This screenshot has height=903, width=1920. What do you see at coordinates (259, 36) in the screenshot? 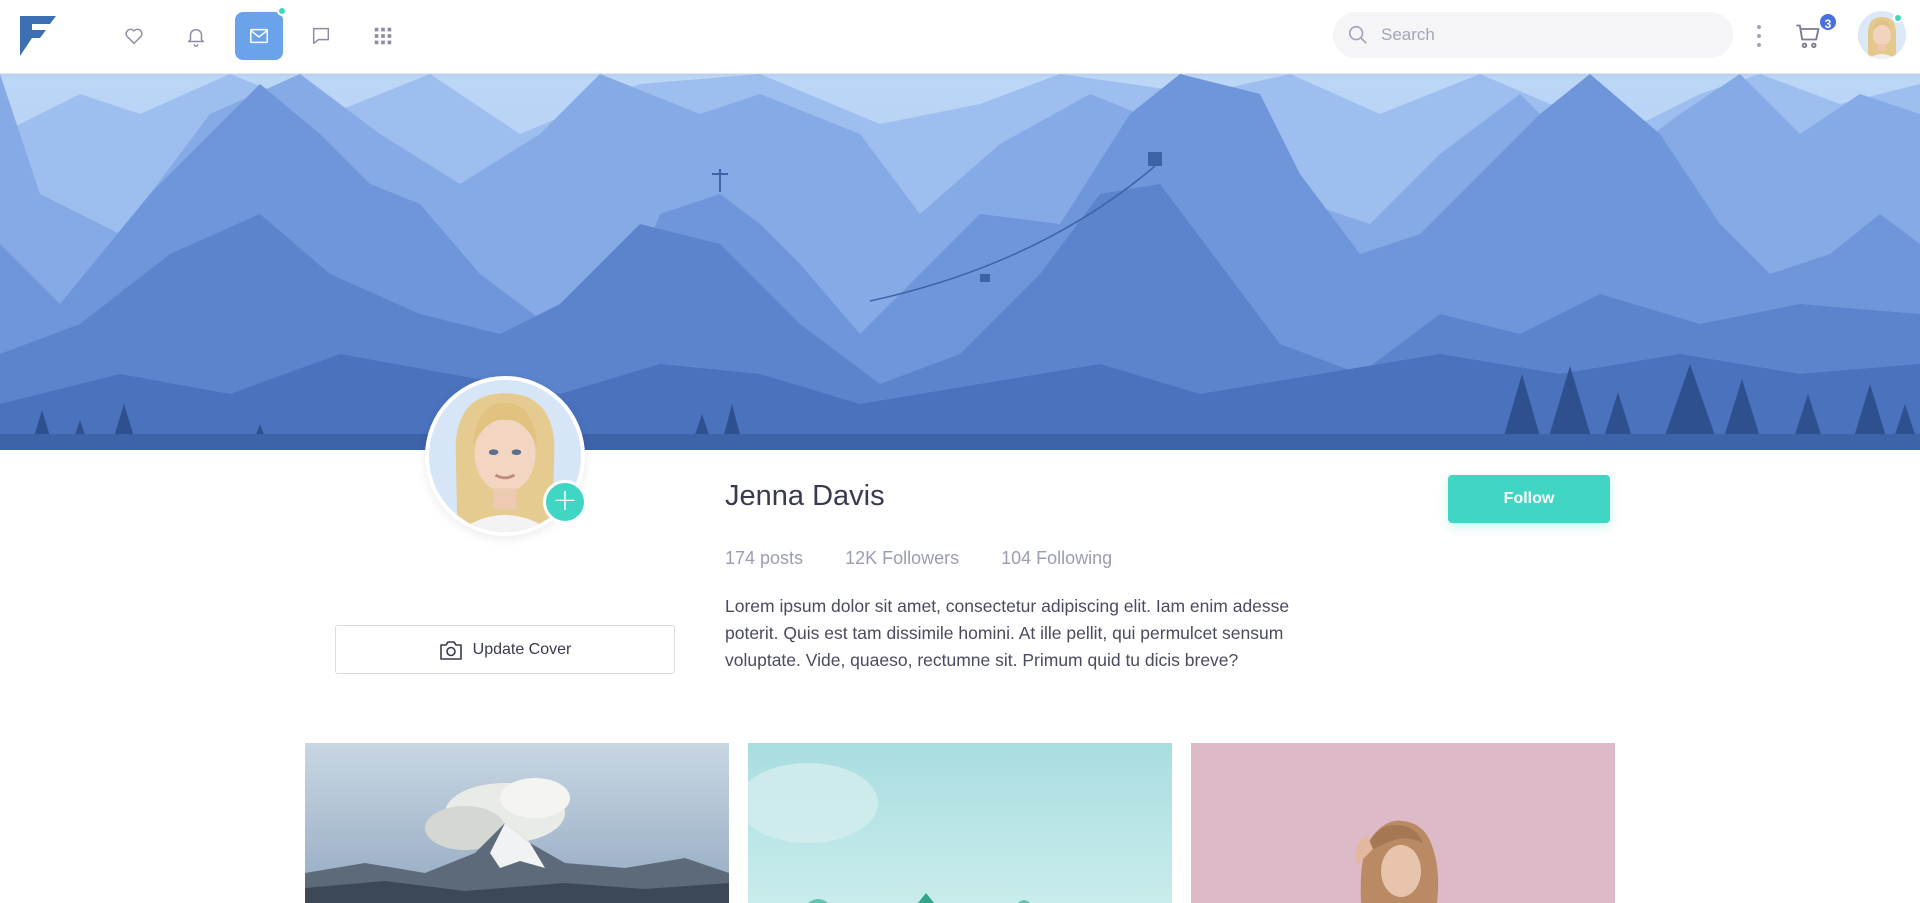
I see `mail-icon` at bounding box center [259, 36].